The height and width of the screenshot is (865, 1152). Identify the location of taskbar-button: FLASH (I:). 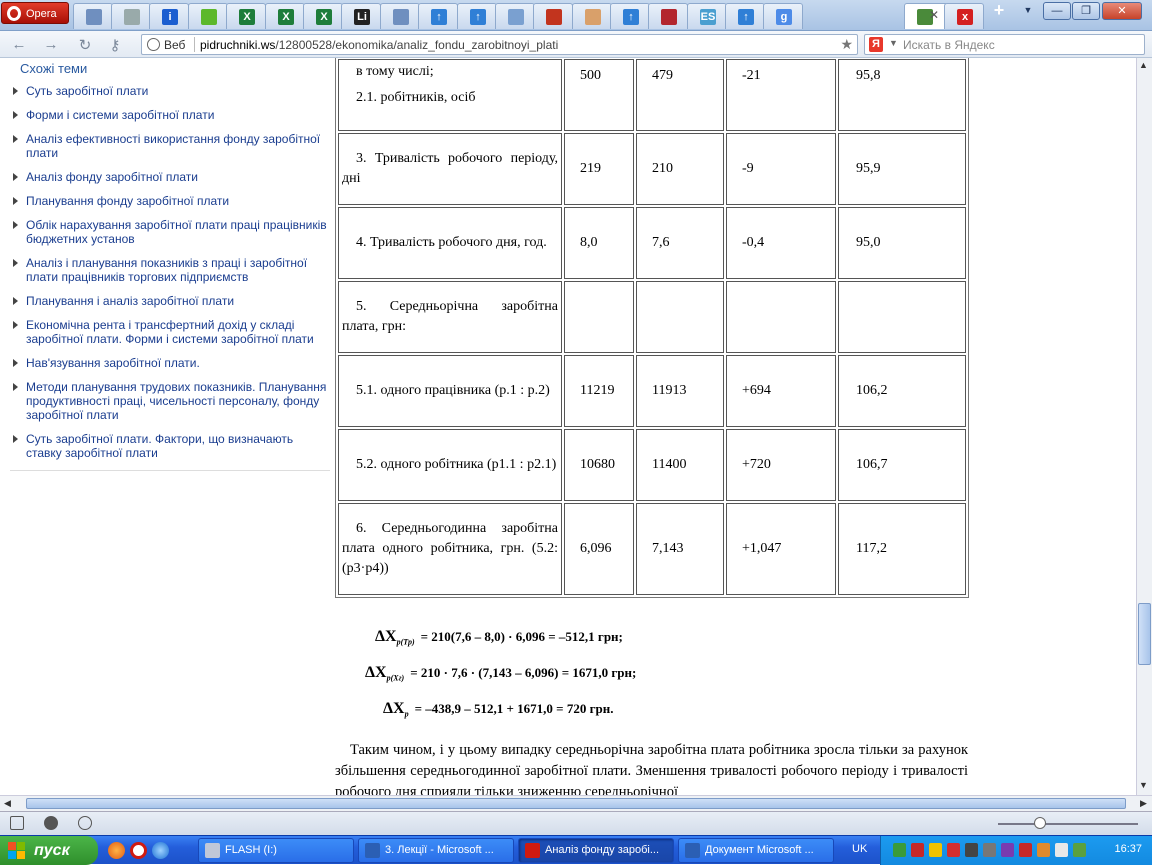
(276, 850).